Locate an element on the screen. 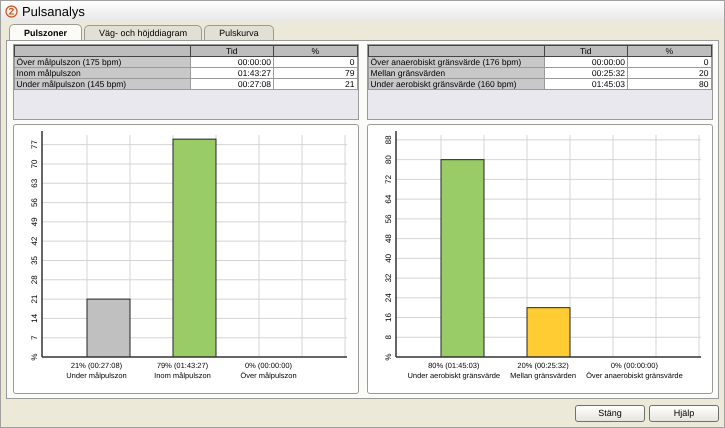  tick-label: 8 is located at coordinates (388, 337).